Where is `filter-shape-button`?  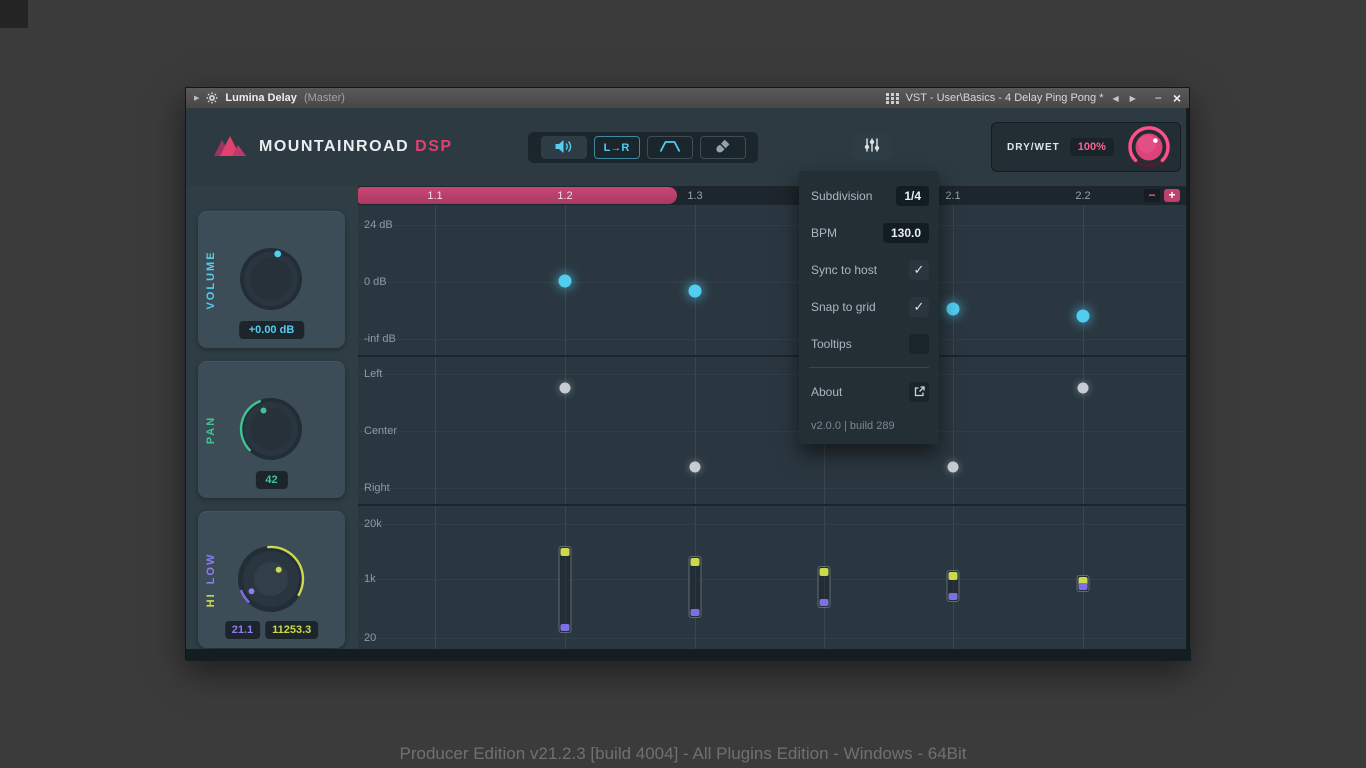 filter-shape-button is located at coordinates (669, 147).